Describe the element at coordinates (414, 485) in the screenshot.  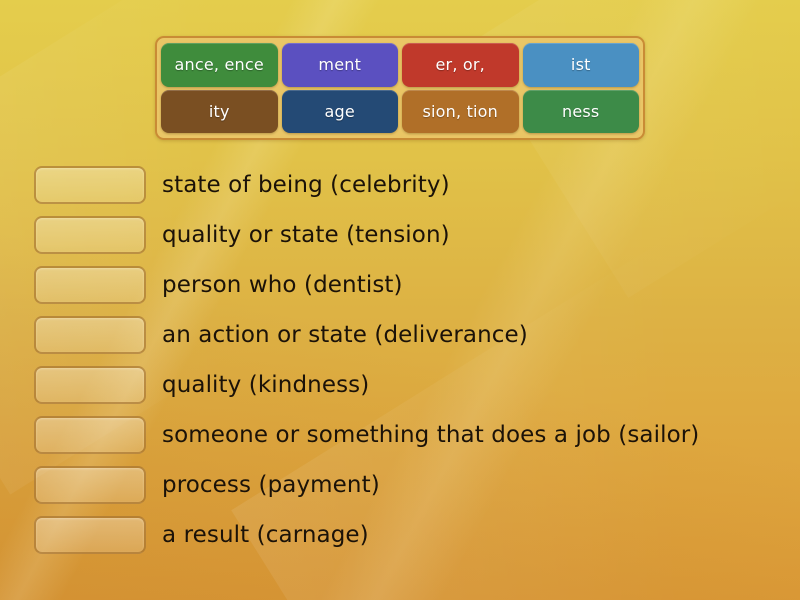
I see `answer-row: process (payment)` at that location.